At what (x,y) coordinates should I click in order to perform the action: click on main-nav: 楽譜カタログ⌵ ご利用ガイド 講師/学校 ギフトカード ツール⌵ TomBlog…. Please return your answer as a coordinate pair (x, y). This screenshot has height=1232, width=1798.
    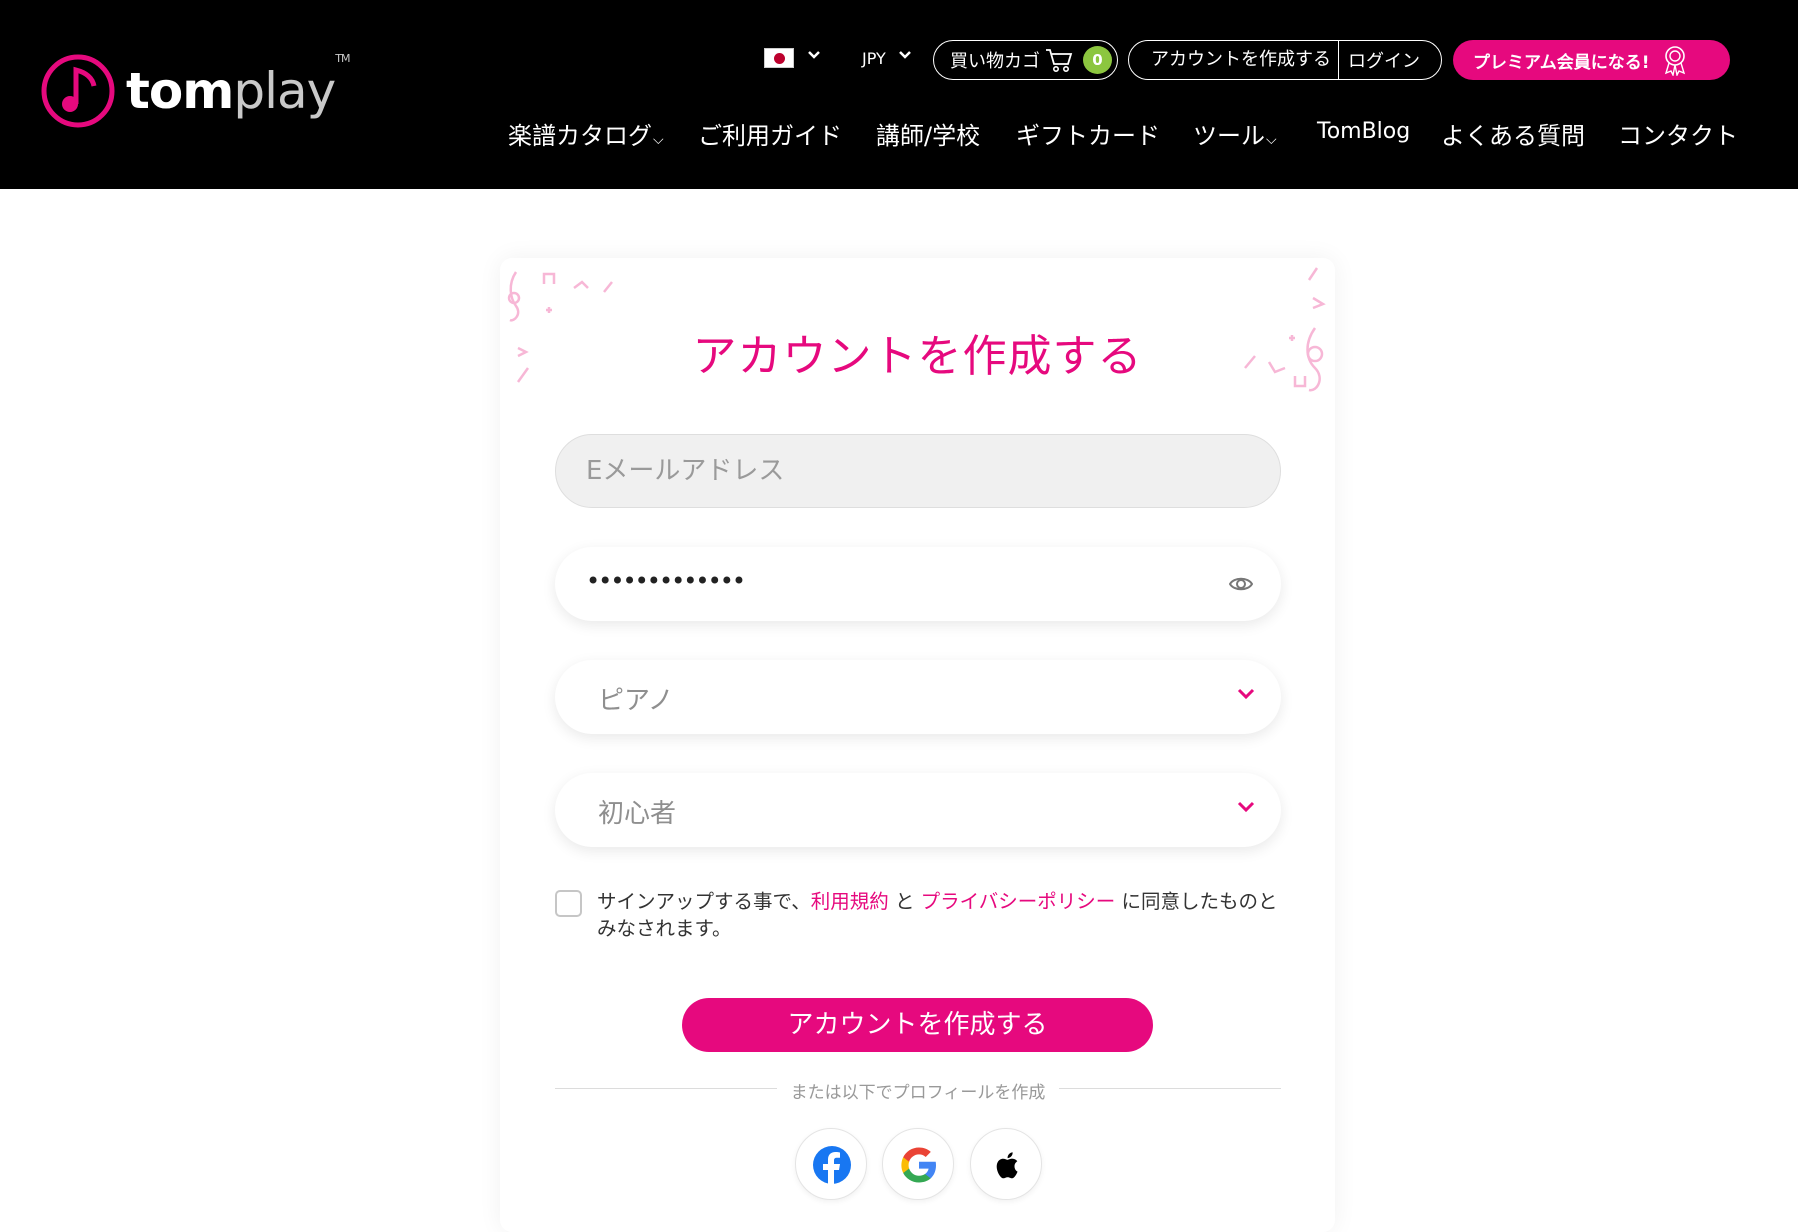
    Looking at the image, I should click on (899, 133).